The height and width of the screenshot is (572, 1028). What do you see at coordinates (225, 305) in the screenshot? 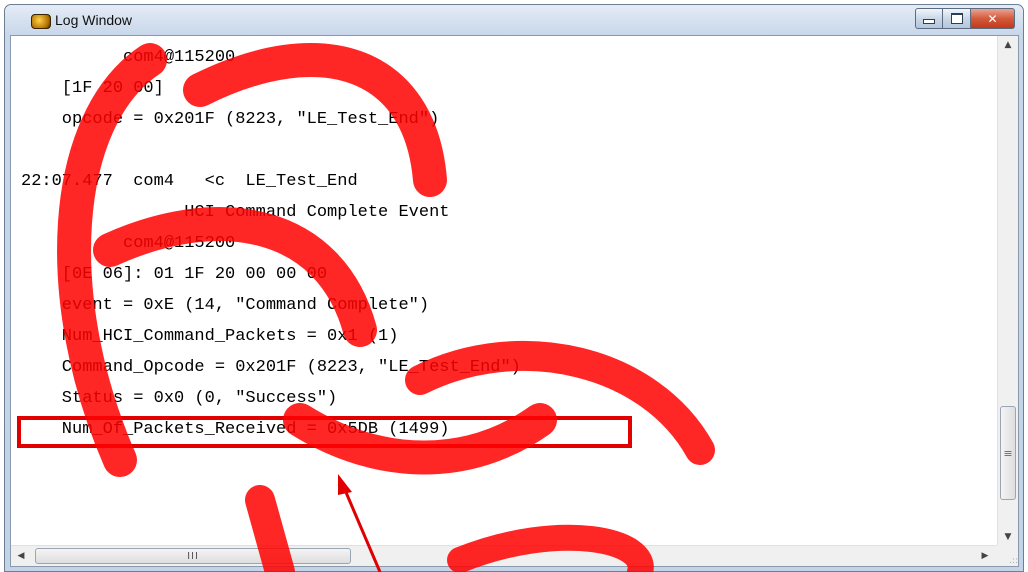
I see `log-line: event = 0xE (14, "Command Complete")` at bounding box center [225, 305].